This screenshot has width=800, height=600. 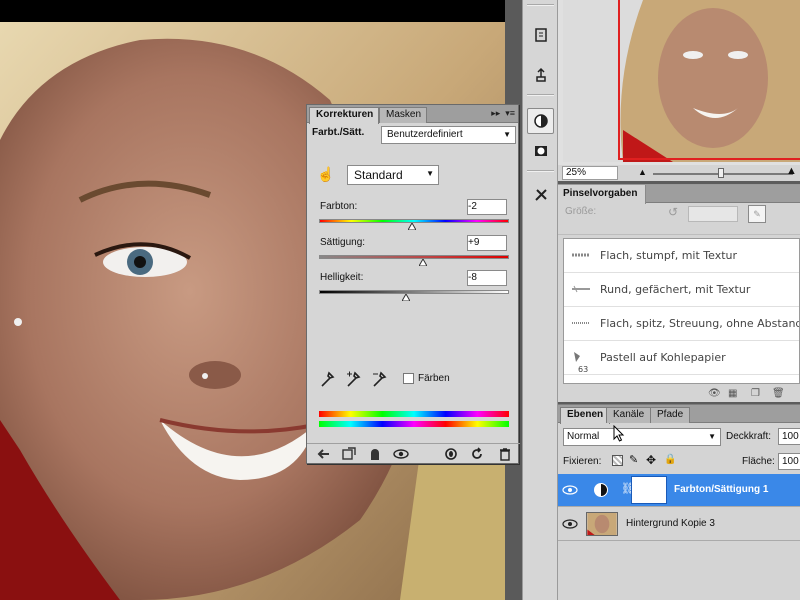 What do you see at coordinates (252, 11) in the screenshot?
I see `canvas-top-strip` at bounding box center [252, 11].